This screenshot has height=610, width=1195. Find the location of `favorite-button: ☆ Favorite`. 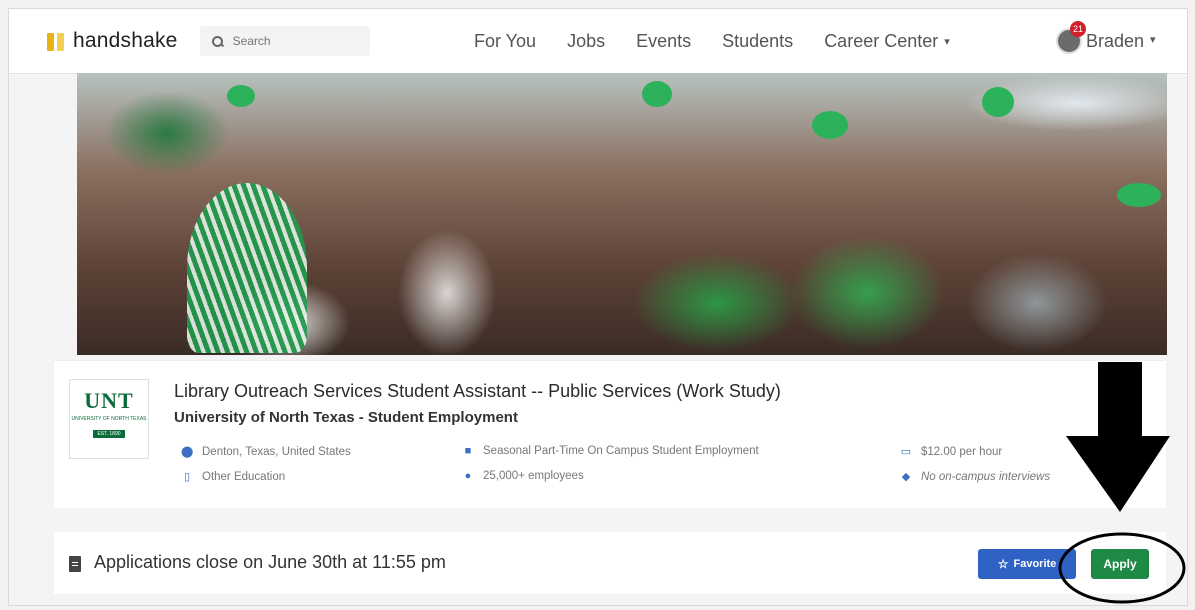

favorite-button: ☆ Favorite is located at coordinates (1027, 564).